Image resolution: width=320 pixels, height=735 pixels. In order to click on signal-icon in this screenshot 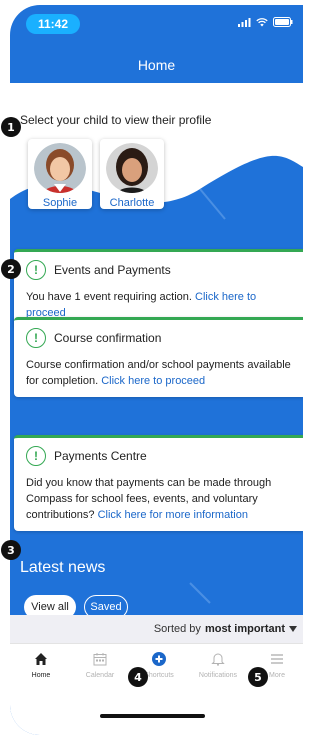, I will do `click(244, 22)`.